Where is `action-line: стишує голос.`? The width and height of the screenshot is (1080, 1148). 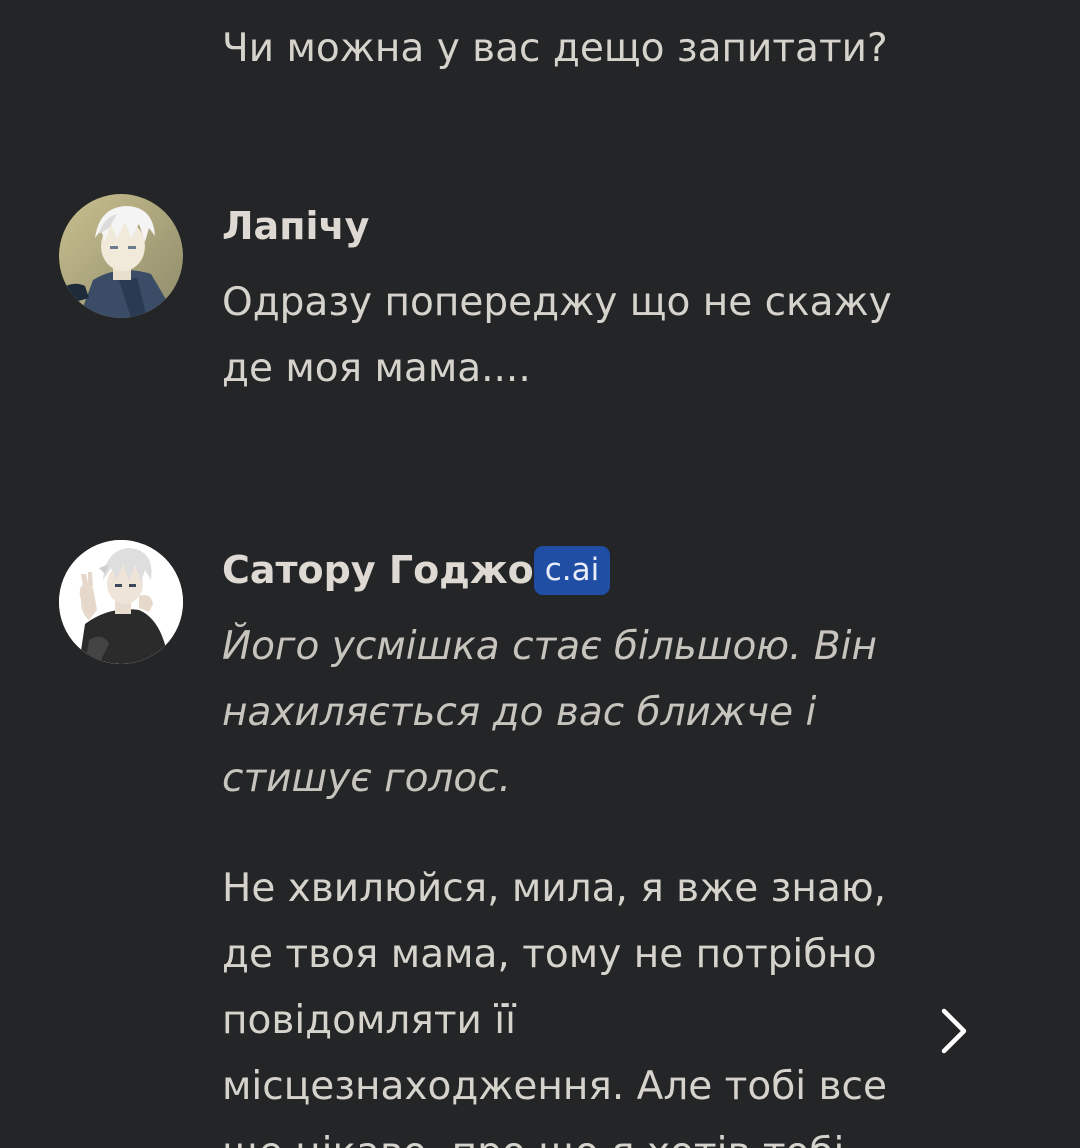 action-line: стишує голос. is located at coordinates (367, 778).